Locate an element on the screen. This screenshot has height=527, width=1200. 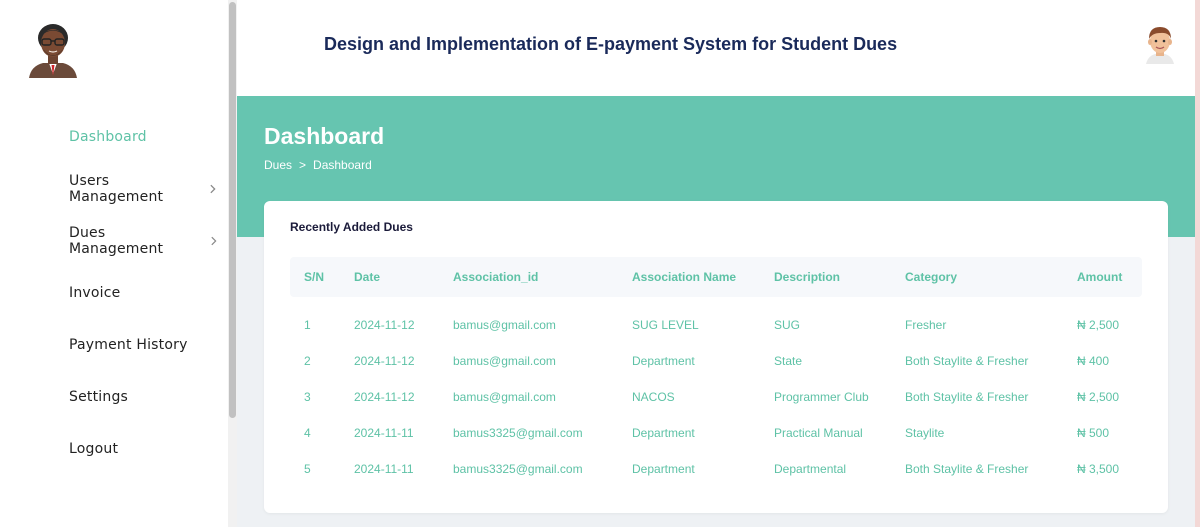
cell-description: SUG is located at coordinates (787, 325).